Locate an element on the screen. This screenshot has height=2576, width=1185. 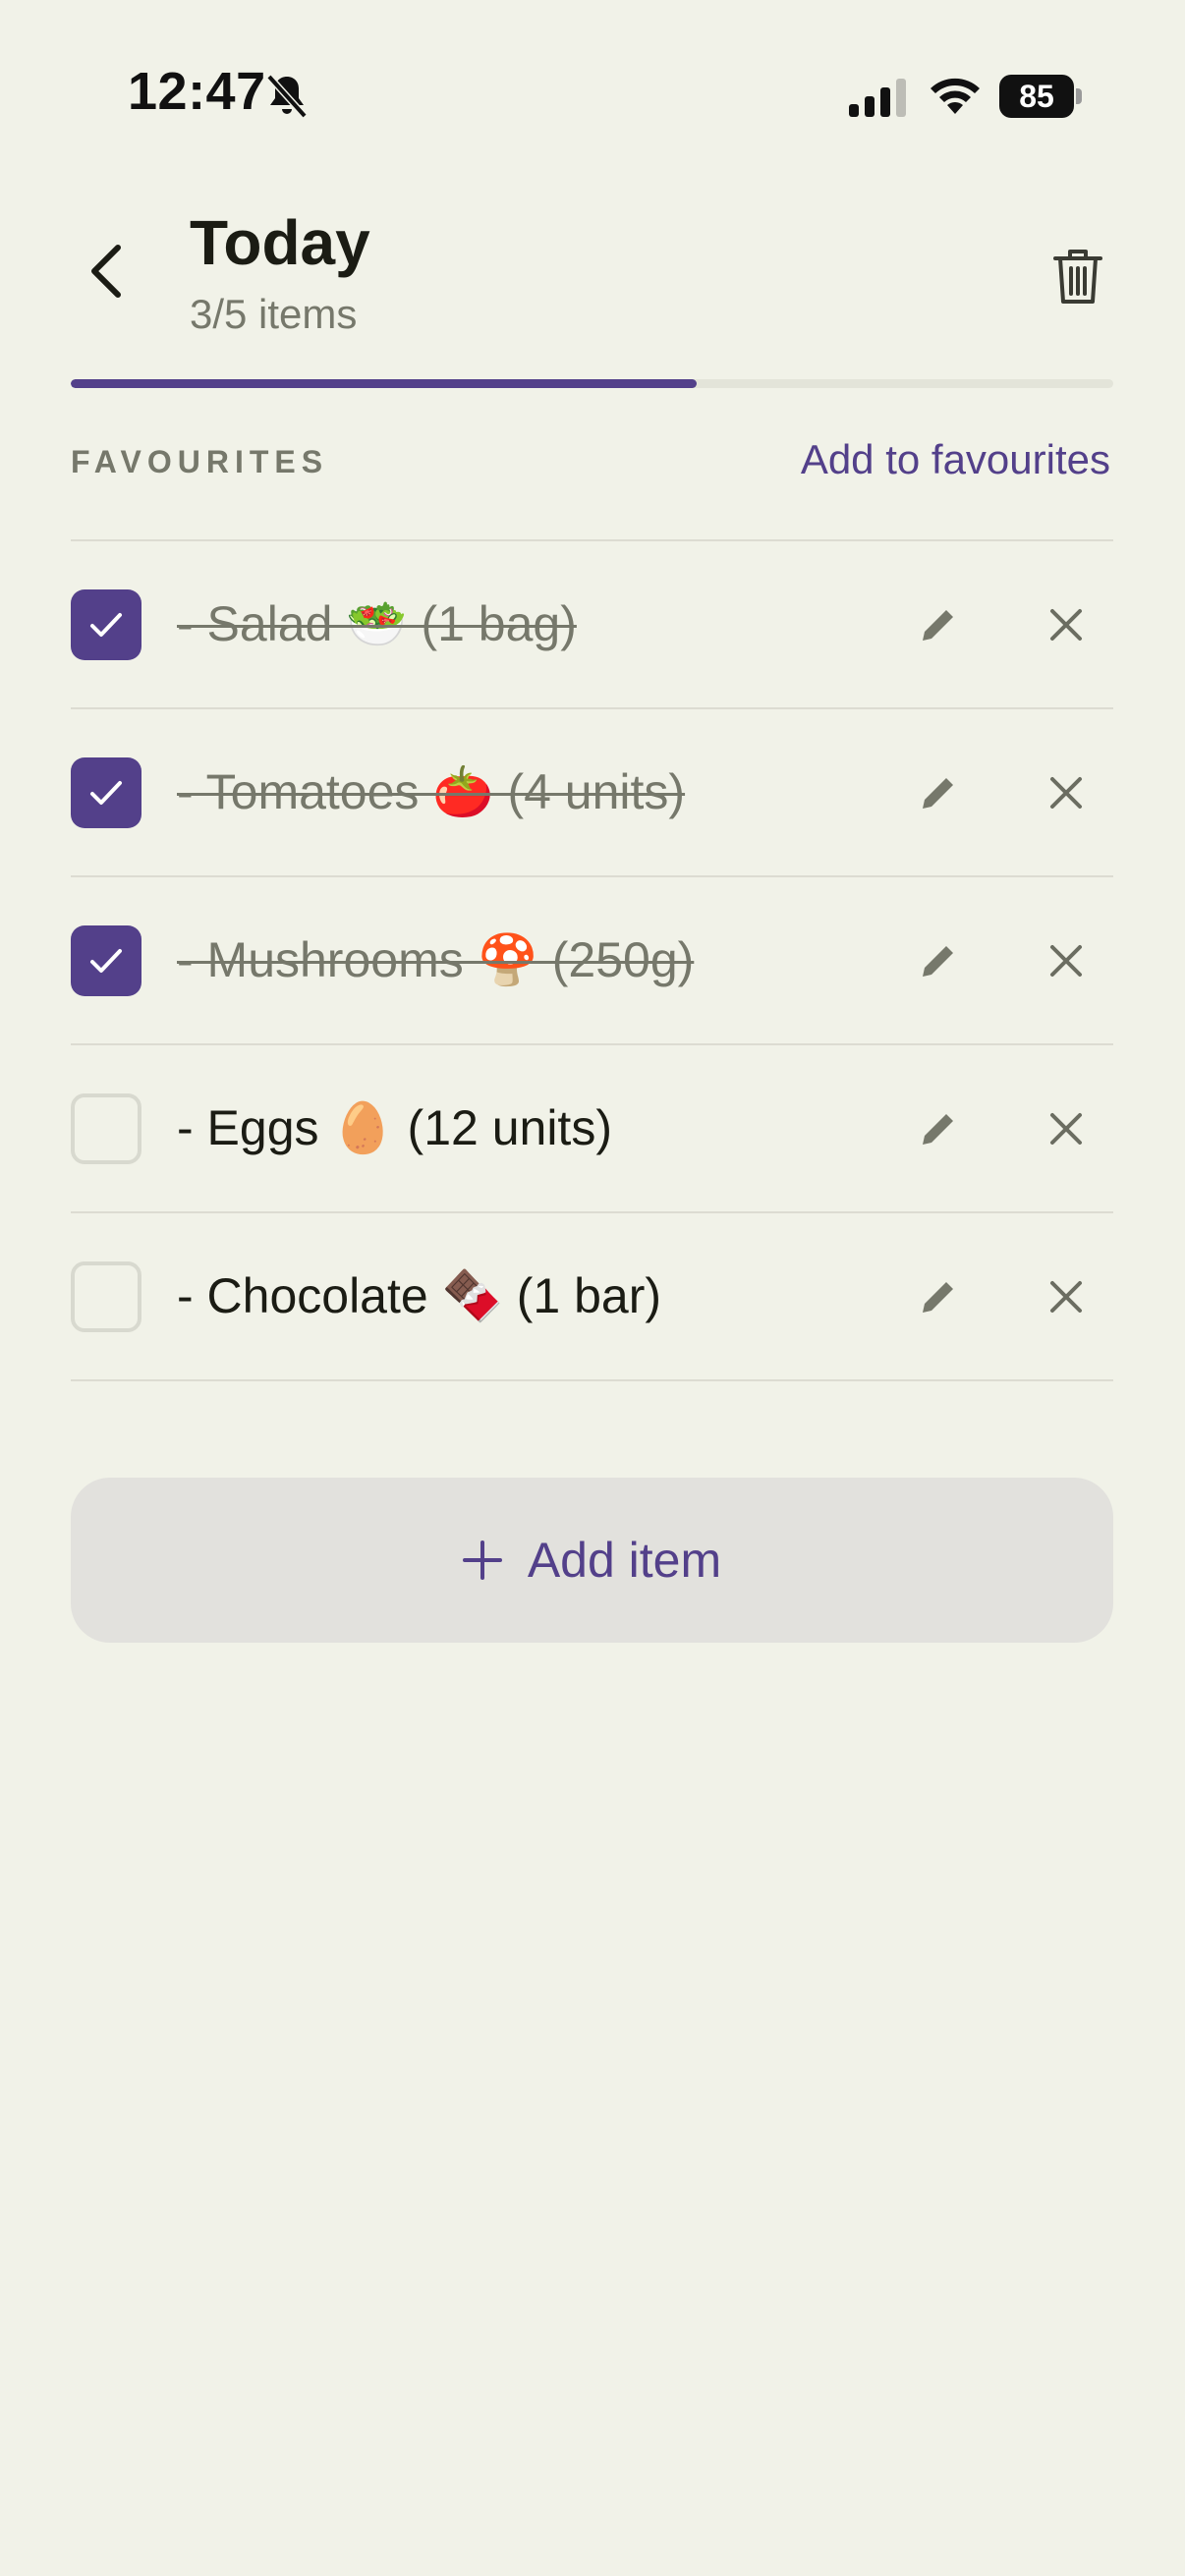
add-item-button: Add item is located at coordinates (592, 1560).